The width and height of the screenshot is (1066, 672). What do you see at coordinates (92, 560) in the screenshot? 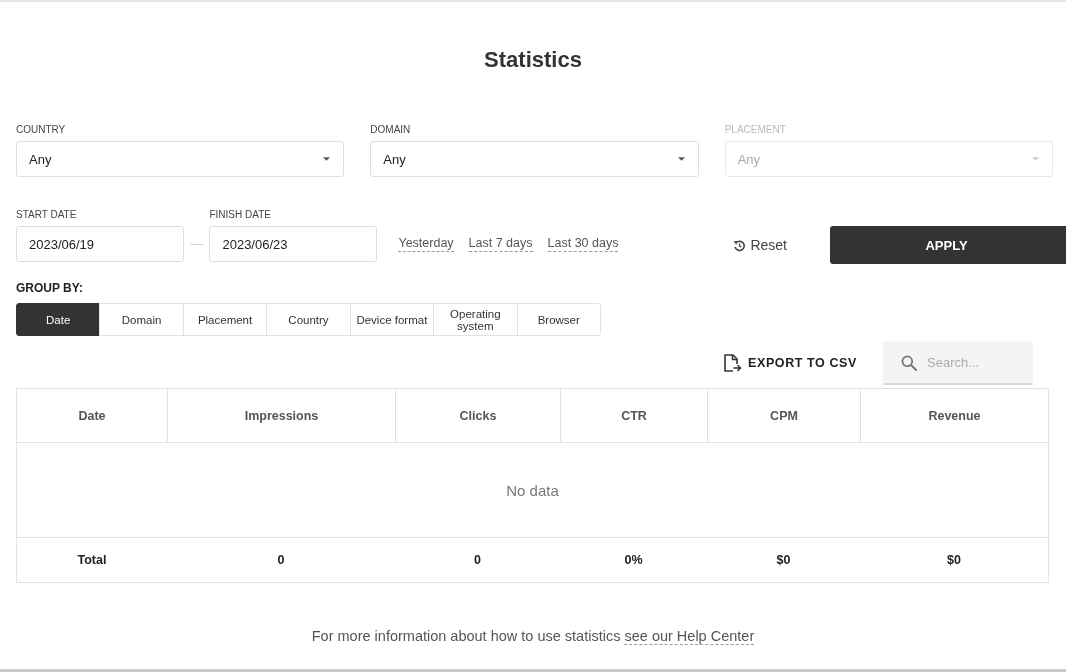
I see `total-cell: Total` at bounding box center [92, 560].